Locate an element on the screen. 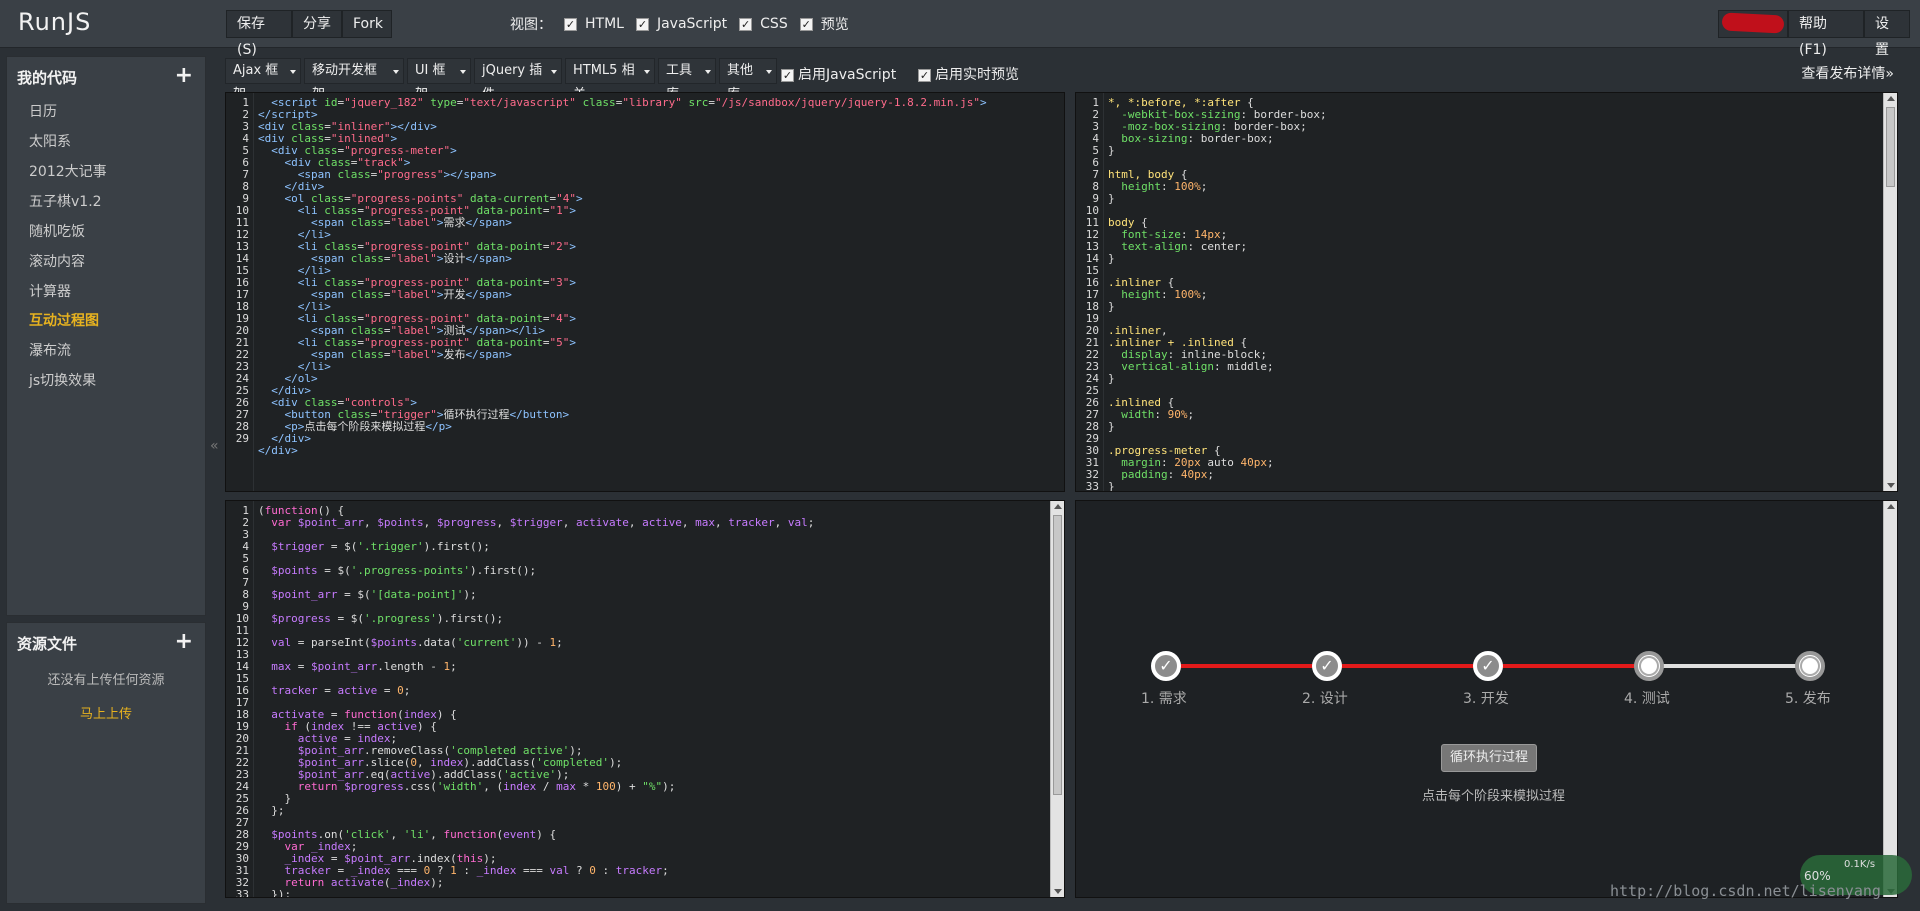 Image resolution: width=1920 pixels, height=911 pixels. view-toggle-group: 视图： ✓ HTML ✓ JavaScript ✓ CSS ✓ 预览 is located at coordinates (679, 24).